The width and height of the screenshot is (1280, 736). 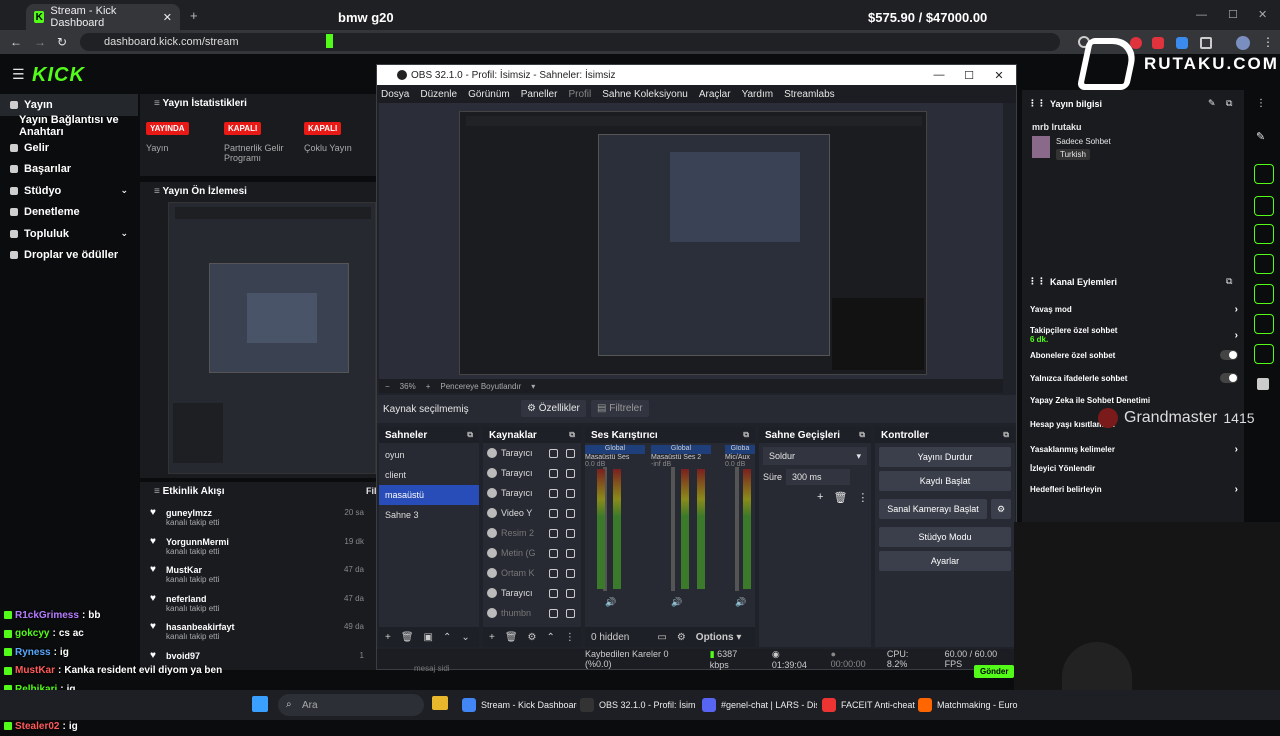 I want to click on kick-logo: KICK, so click(x=58, y=75).